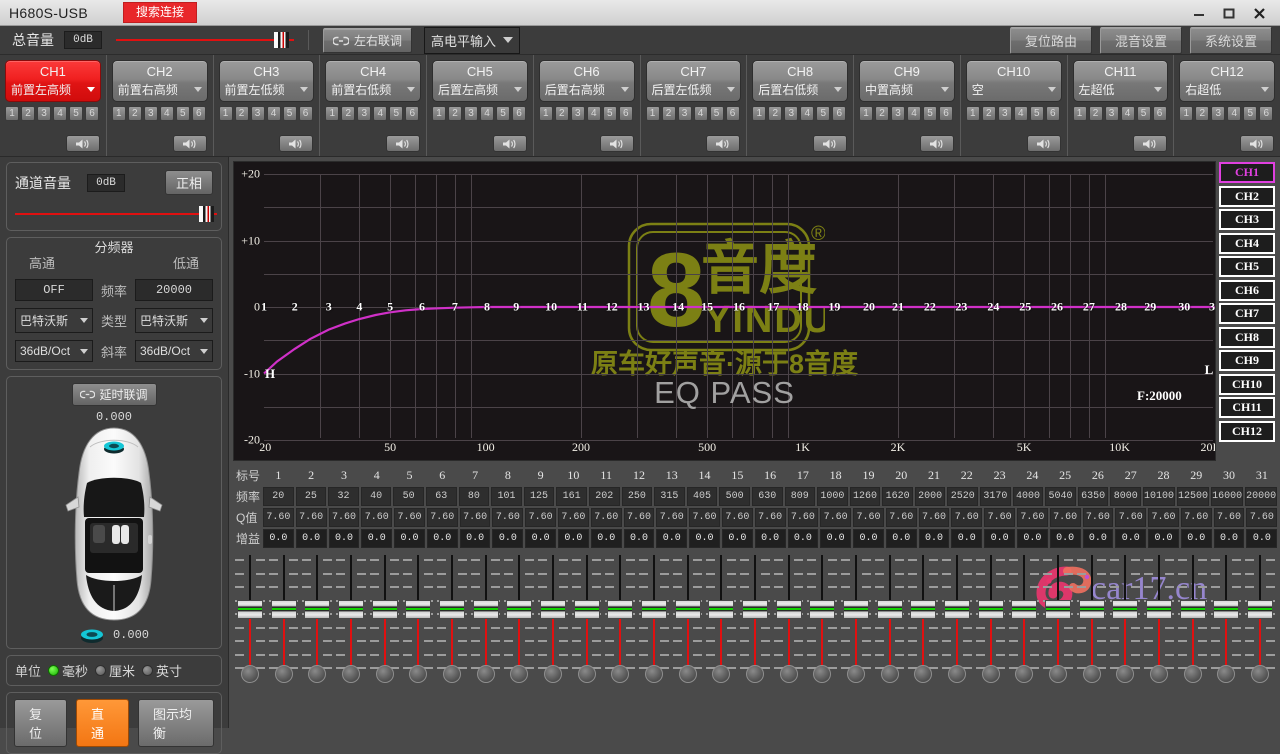  Describe the element at coordinates (1014, 91) in the screenshot. I see `channel-name-select: 空` at that location.